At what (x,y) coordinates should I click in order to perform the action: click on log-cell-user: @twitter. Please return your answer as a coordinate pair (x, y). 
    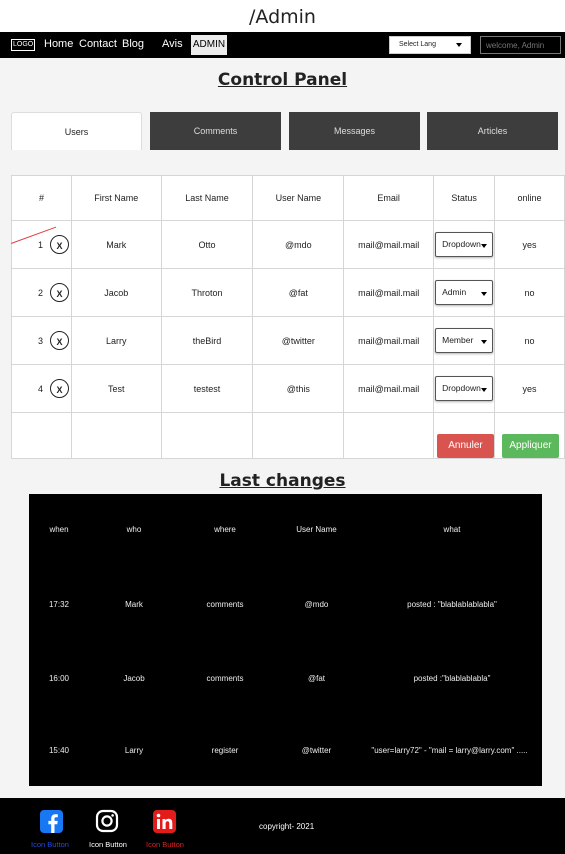
    Looking at the image, I should click on (316, 750).